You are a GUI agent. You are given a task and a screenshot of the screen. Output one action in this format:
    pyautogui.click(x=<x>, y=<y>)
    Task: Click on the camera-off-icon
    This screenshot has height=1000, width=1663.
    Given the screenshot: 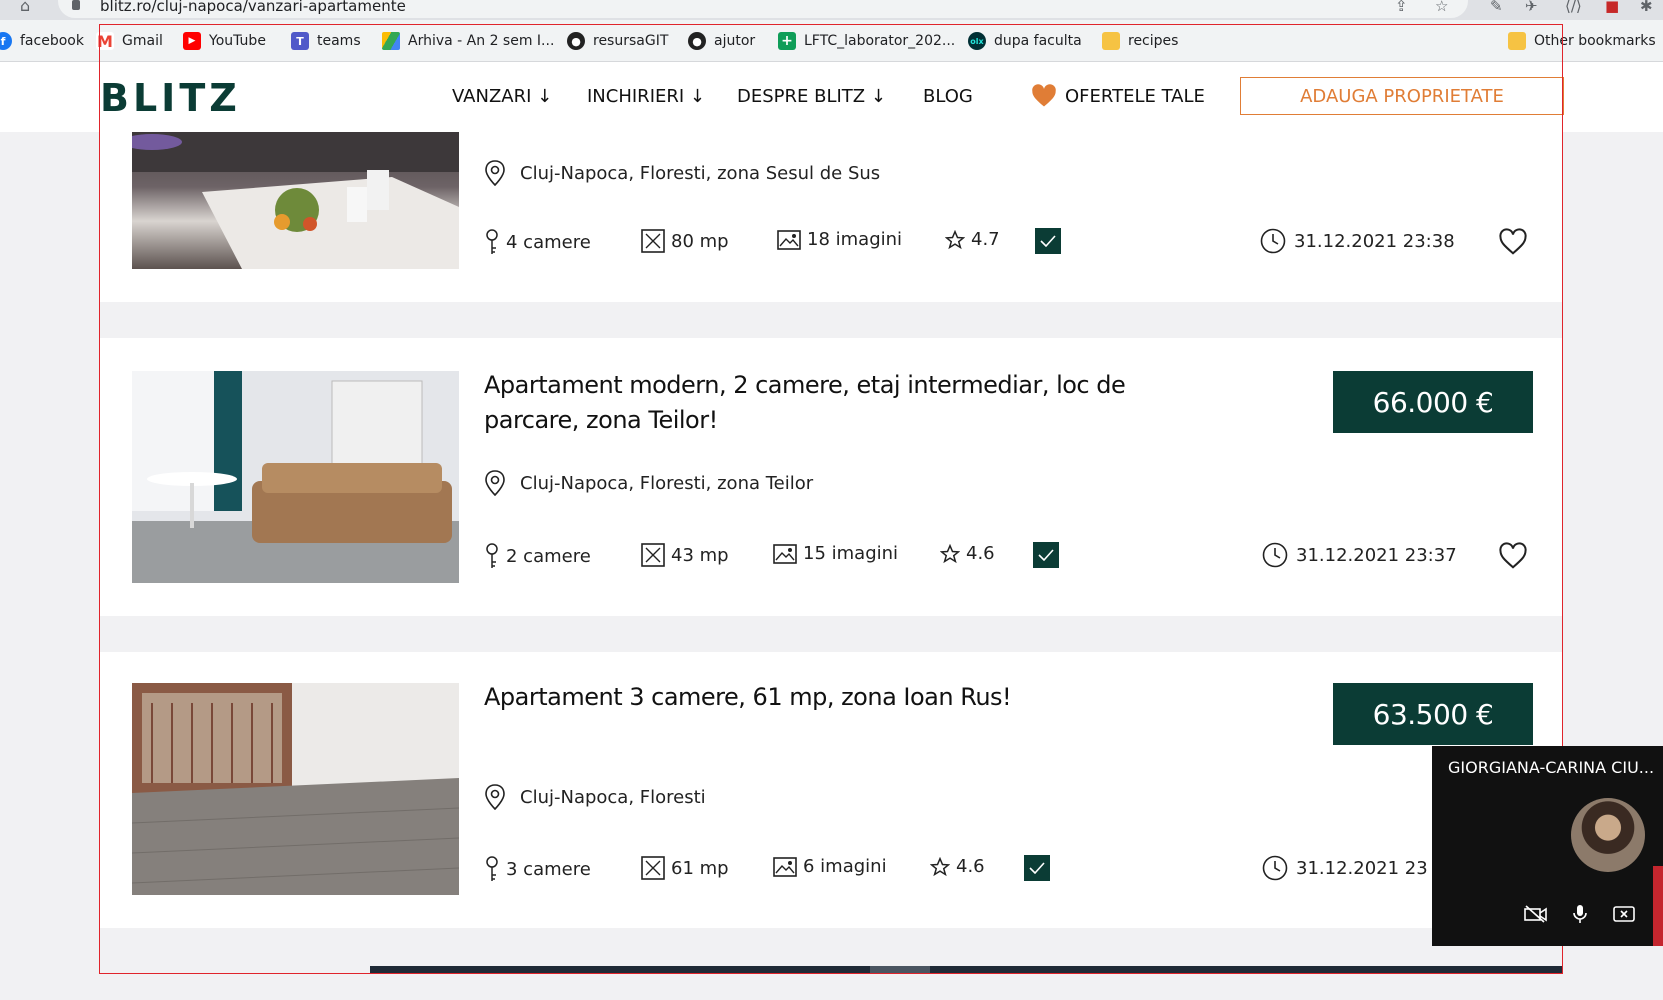 What is the action you would take?
    pyautogui.click(x=1536, y=914)
    